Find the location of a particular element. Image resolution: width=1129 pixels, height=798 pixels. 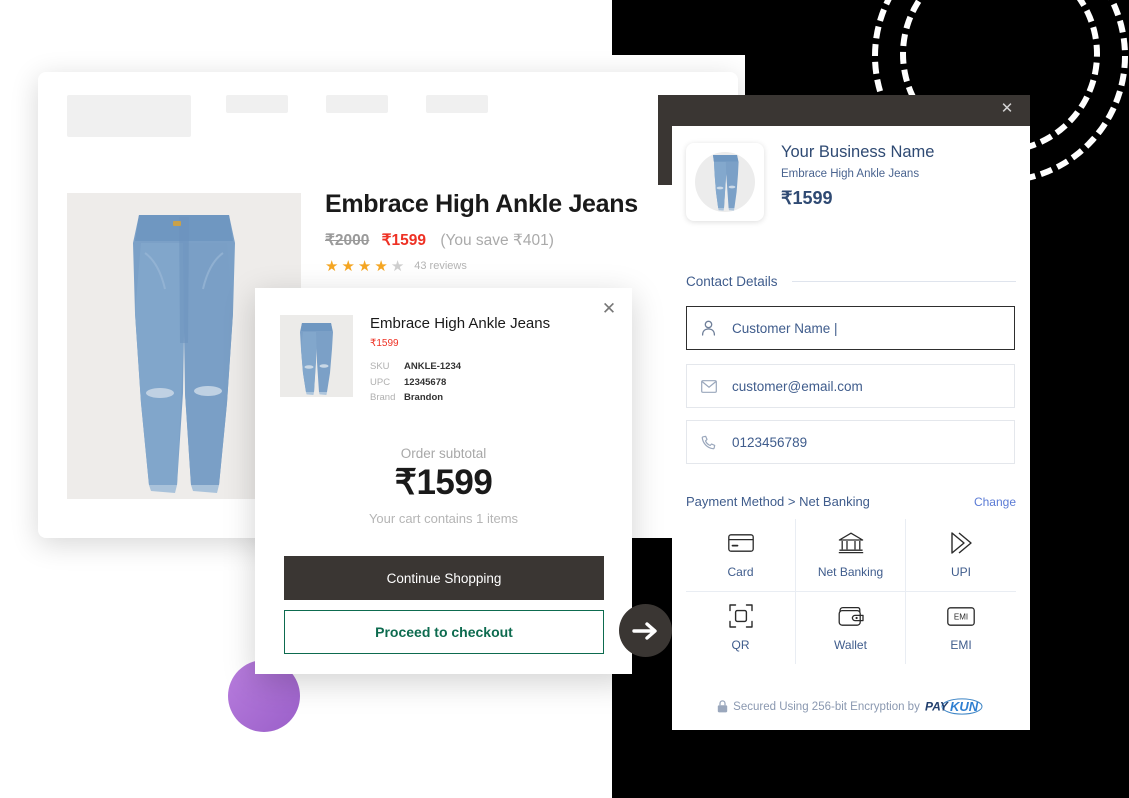

divider is located at coordinates (903, 281).